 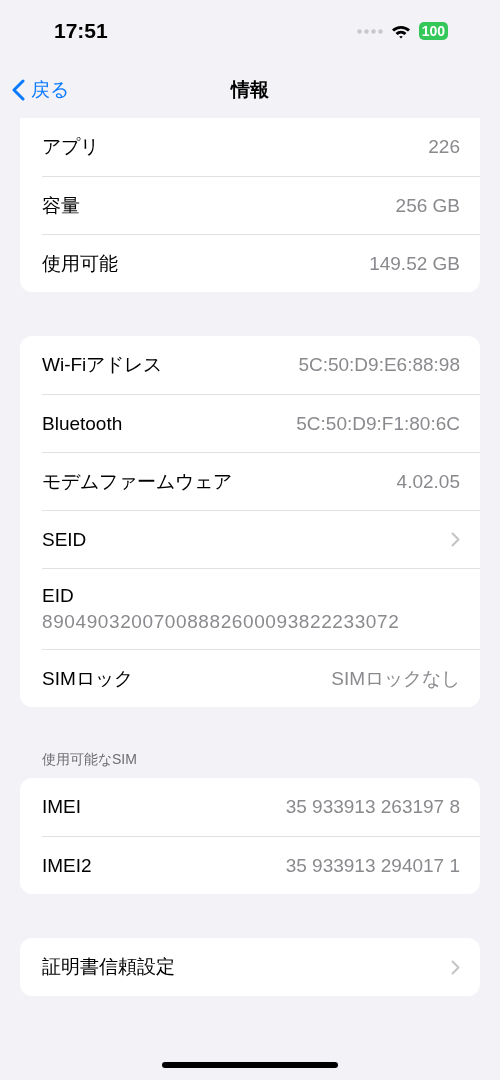 I want to click on row-value: 256 GB, so click(x=427, y=205).